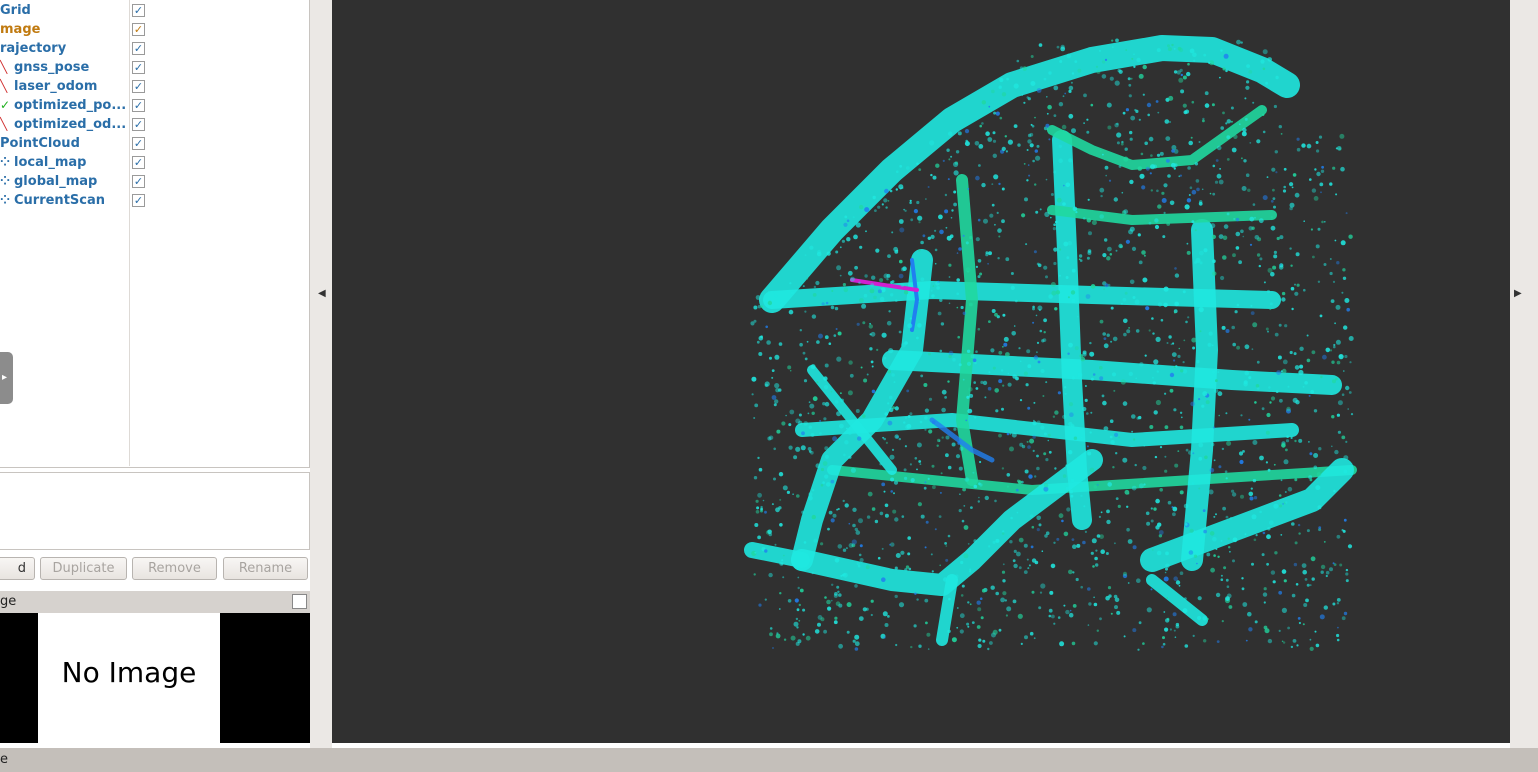  Describe the element at coordinates (150, 86) in the screenshot. I see `display-item: ╲ laser_odom ✓` at that location.